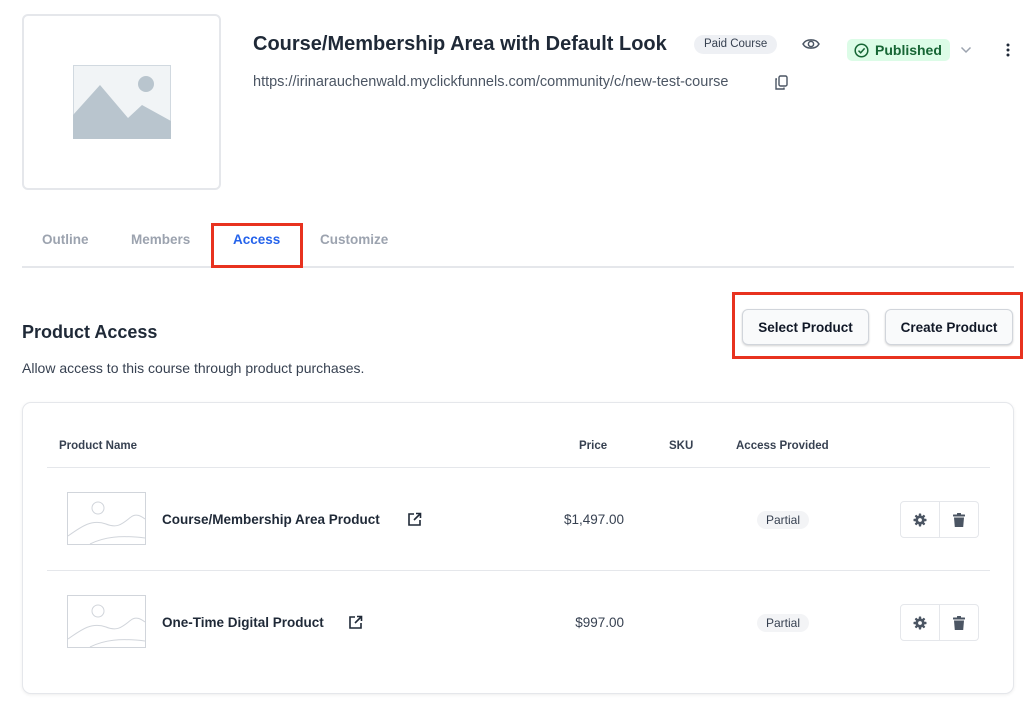  I want to click on more-options-button, so click(1008, 50).